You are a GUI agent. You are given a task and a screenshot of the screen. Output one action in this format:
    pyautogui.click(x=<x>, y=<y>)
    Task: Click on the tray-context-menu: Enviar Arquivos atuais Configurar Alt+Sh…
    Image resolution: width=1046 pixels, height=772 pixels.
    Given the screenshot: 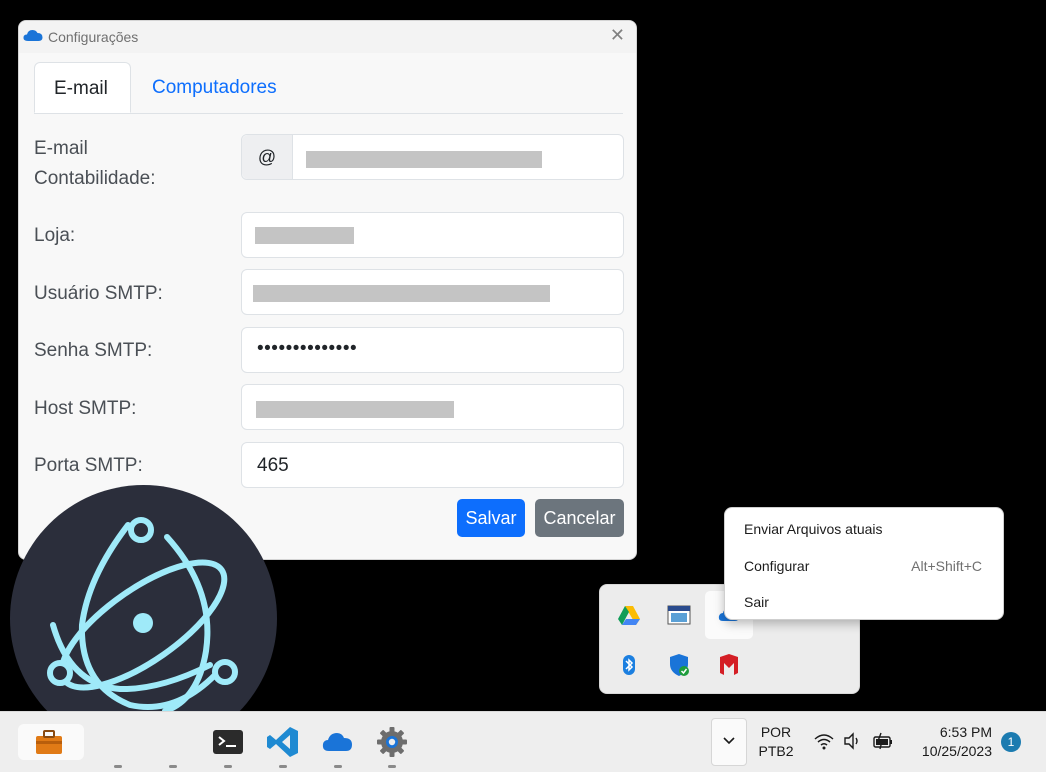 What is the action you would take?
    pyautogui.click(x=864, y=563)
    